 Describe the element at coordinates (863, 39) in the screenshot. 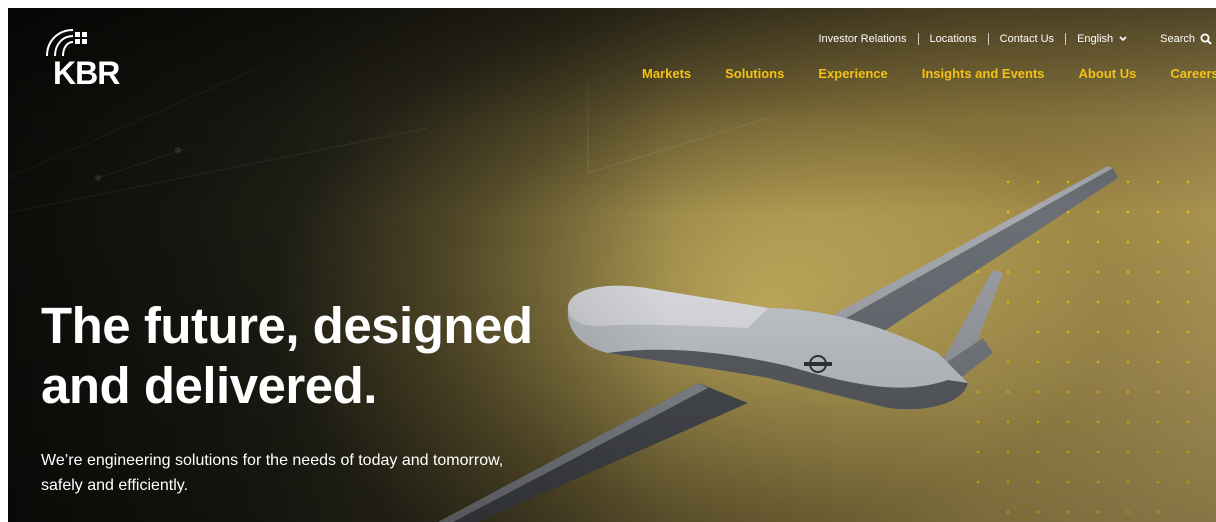

I see `investor-relations-link: Investor Relations` at that location.